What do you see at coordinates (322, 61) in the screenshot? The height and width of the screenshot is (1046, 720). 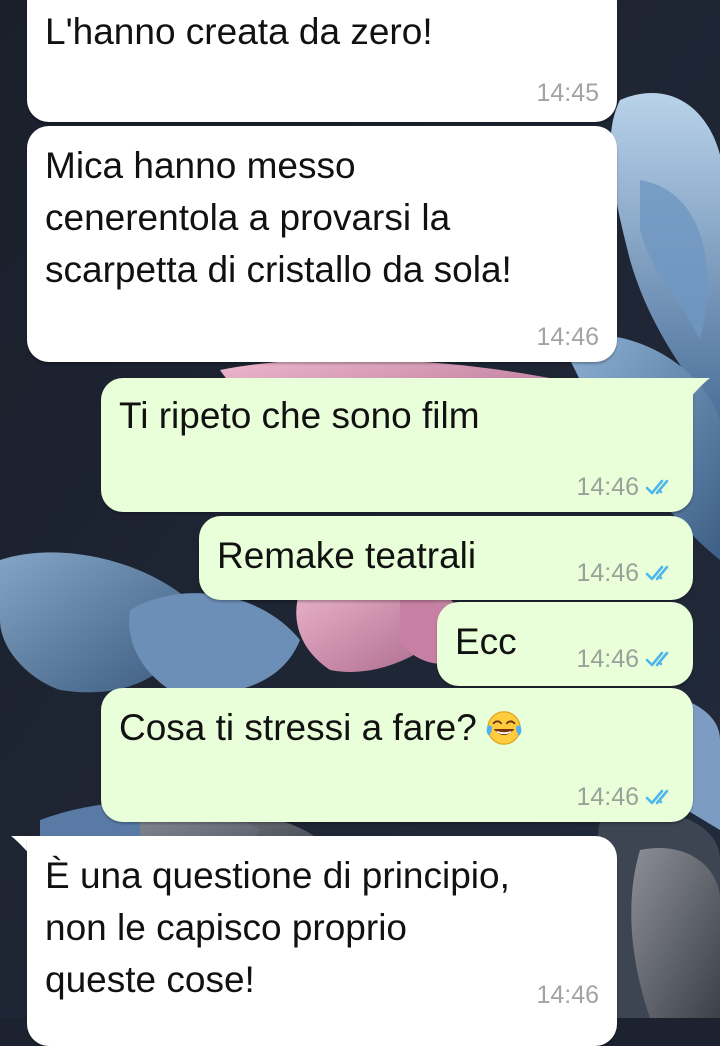 I see `message-incoming: L'hanno creata da zero! 14:45` at bounding box center [322, 61].